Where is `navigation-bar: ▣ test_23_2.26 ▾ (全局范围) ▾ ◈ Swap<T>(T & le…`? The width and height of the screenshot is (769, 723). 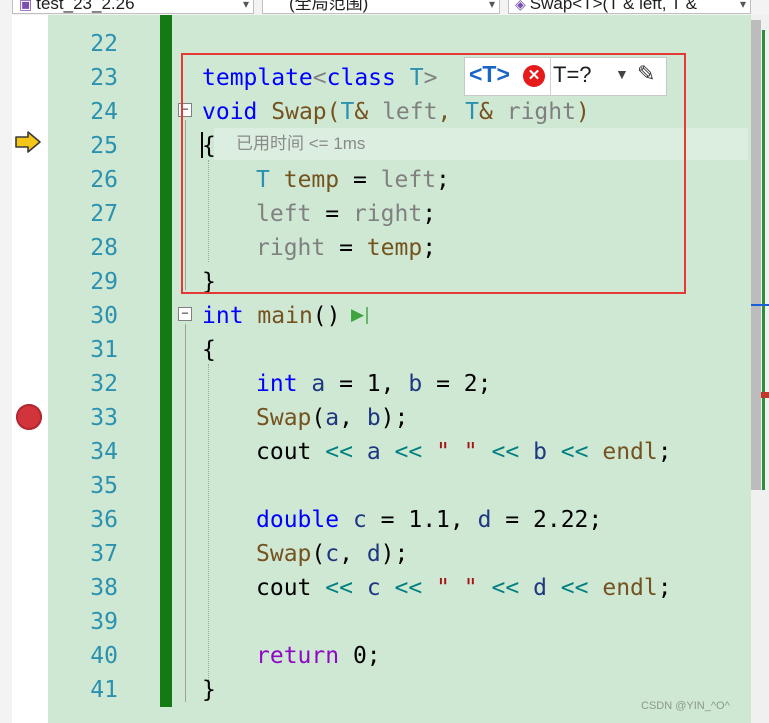
navigation-bar: ▣ test_23_2.26 ▾ (全局范围) ▾ ◈ Swap<T>(T & le… is located at coordinates (384, 7).